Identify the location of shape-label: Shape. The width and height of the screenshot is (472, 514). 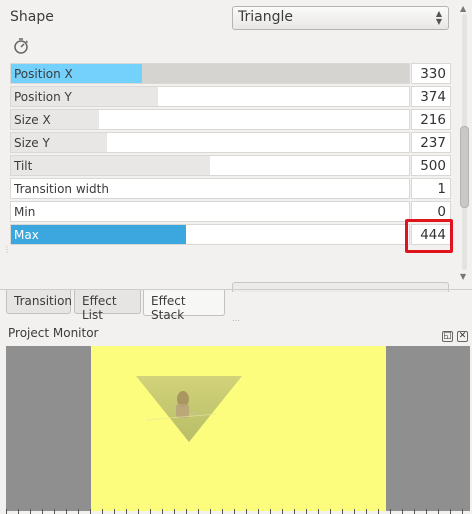
(32, 17).